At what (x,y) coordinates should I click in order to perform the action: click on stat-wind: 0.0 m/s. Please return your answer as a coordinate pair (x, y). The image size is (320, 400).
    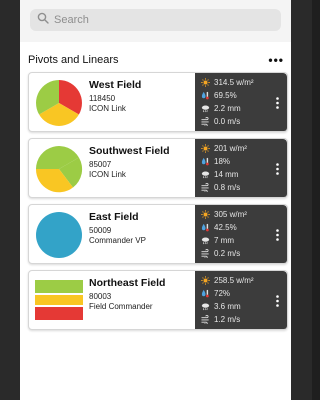
    Looking at the image, I should click on (220, 121).